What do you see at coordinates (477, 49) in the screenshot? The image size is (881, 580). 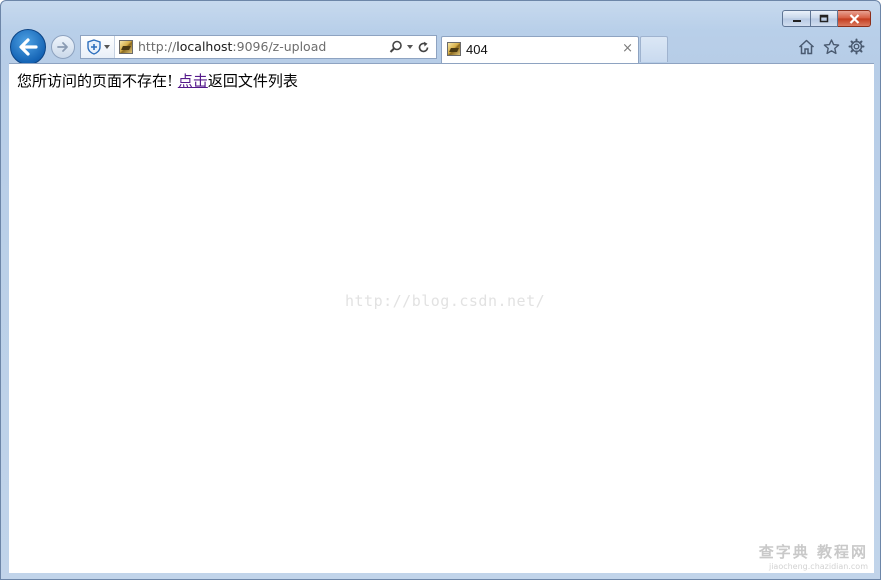 I see `tab-title: 404` at bounding box center [477, 49].